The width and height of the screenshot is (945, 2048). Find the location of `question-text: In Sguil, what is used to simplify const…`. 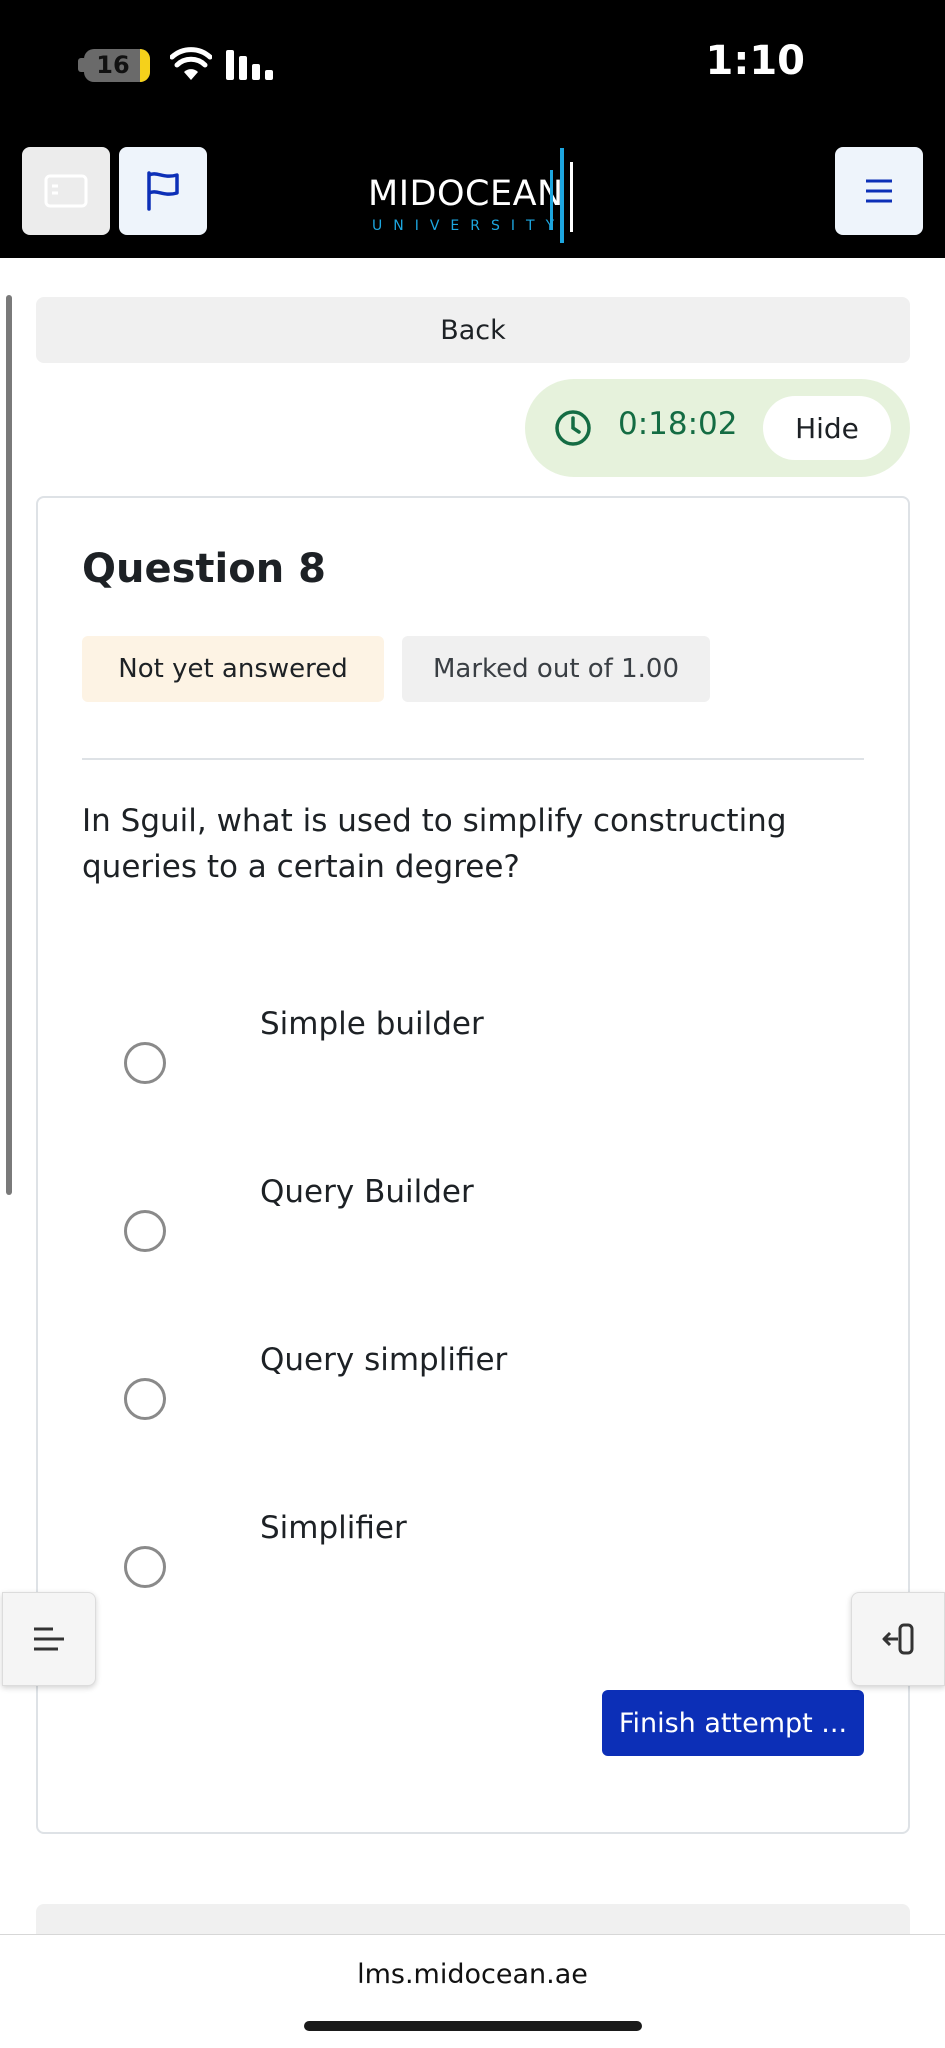

question-text: In Sguil, what is used to simplify const… is located at coordinates (434, 844).